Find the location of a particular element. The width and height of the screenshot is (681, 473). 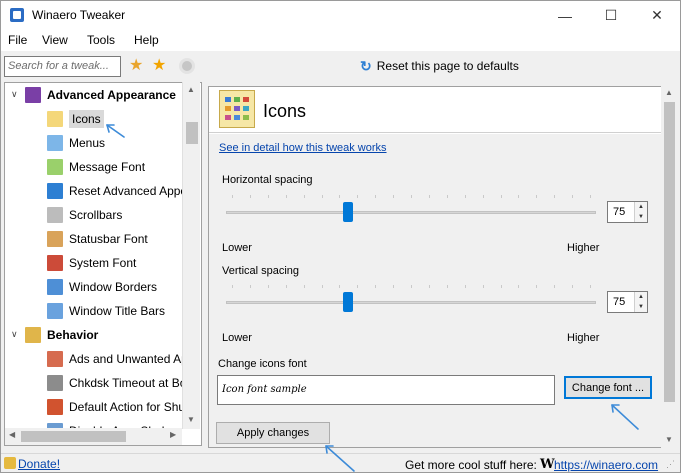

vertical-spacing-thumb is located at coordinates (348, 302).